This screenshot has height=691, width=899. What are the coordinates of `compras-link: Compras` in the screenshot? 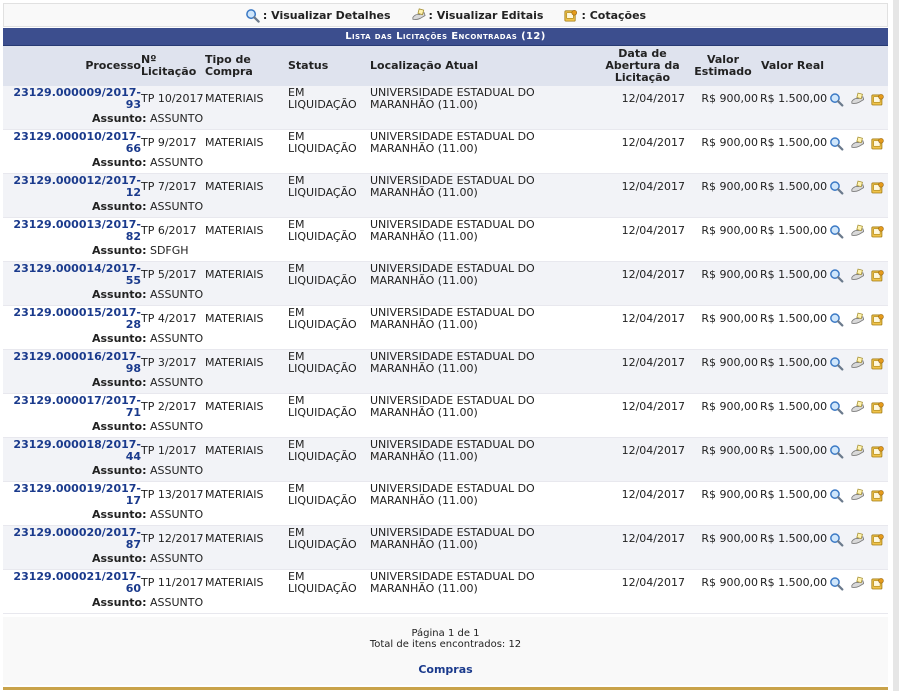 It's located at (445, 669).